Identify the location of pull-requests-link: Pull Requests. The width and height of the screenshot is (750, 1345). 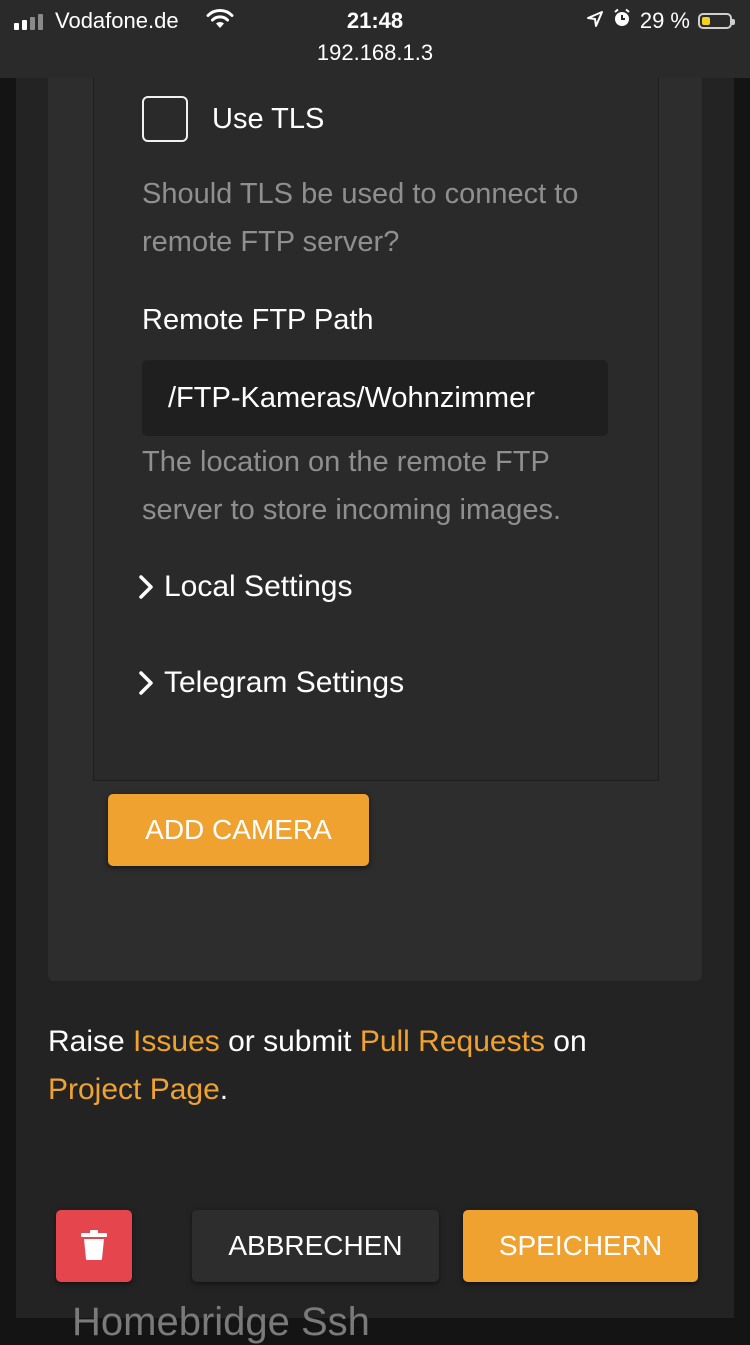
(452, 1041).